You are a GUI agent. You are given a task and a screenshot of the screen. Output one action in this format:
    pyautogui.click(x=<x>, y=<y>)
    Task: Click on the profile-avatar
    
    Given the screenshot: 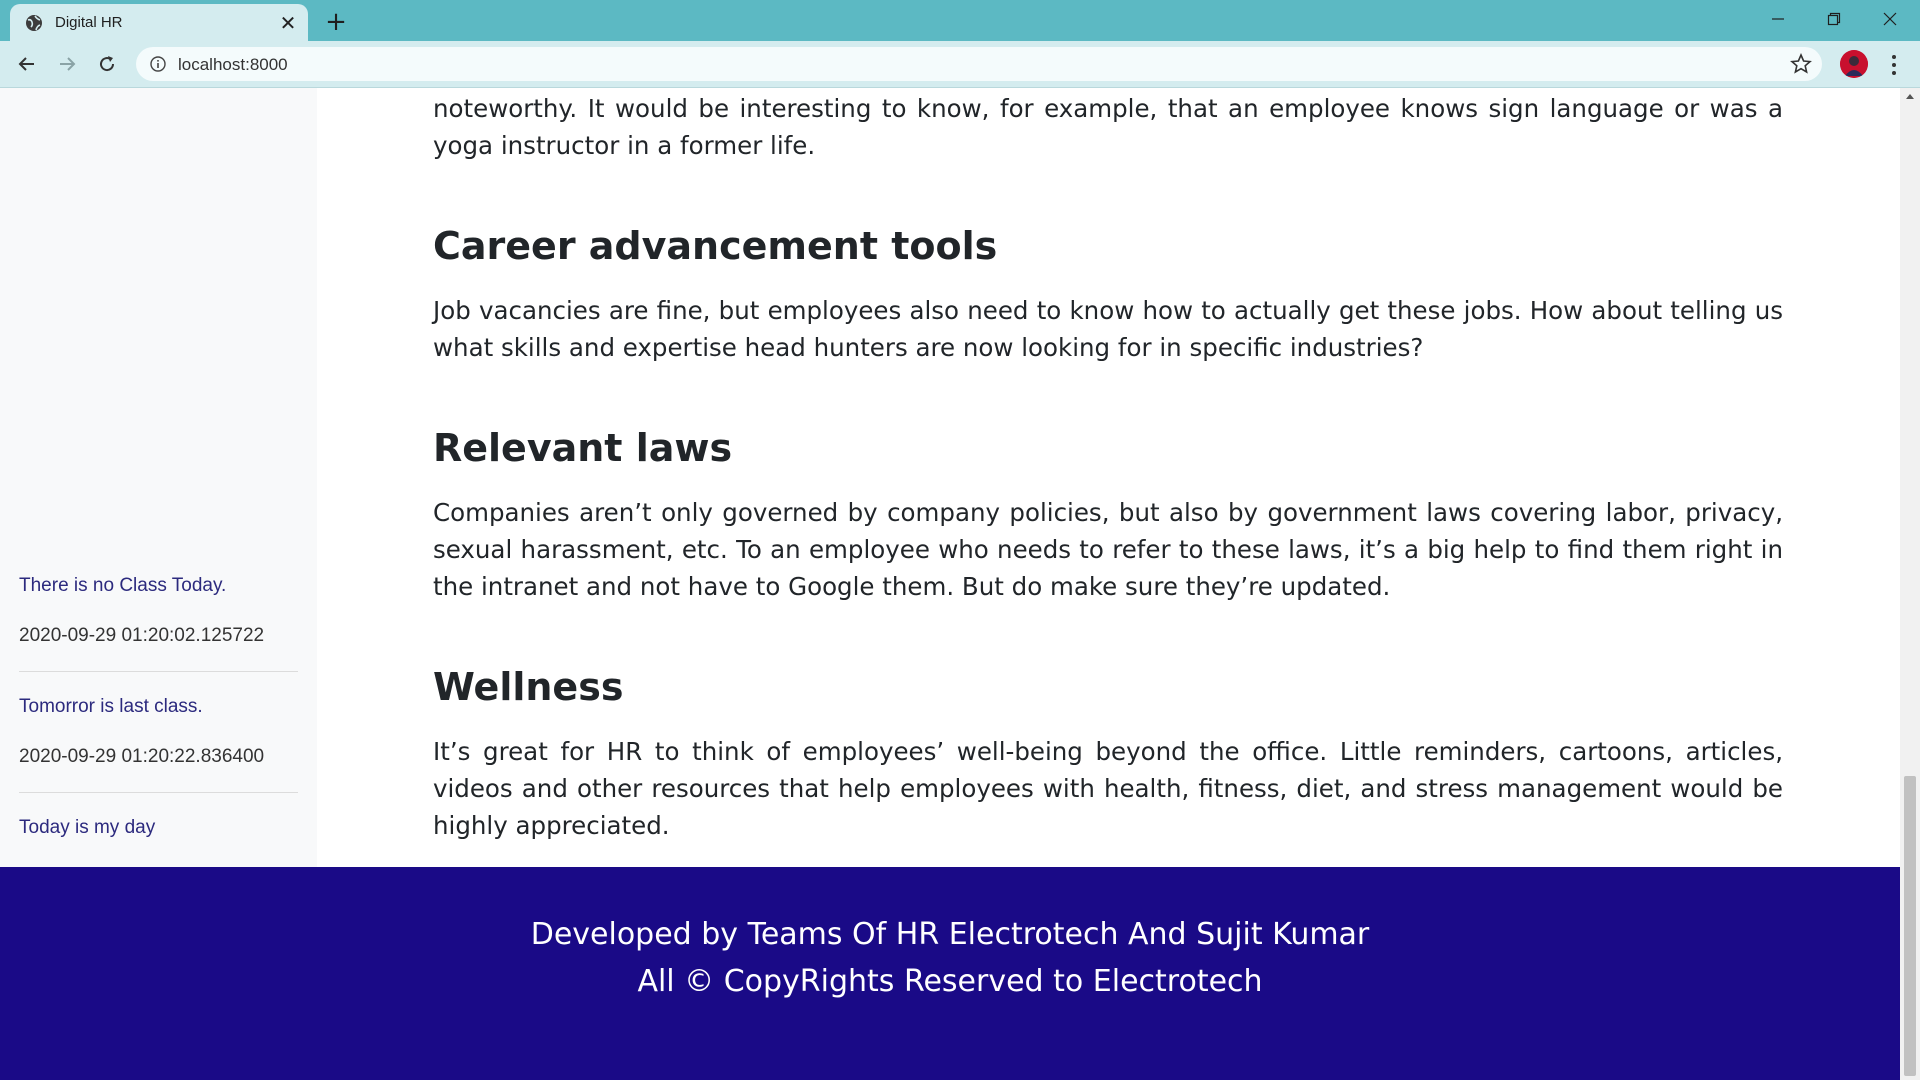 What is the action you would take?
    pyautogui.click(x=1854, y=64)
    